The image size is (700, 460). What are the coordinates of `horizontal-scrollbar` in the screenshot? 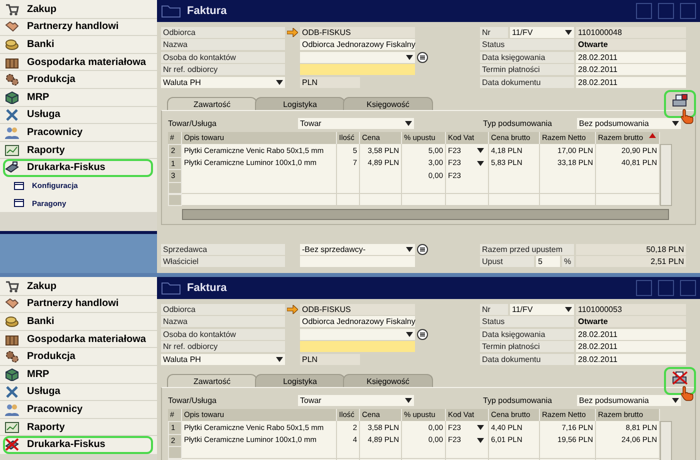 It's located at (425, 214).